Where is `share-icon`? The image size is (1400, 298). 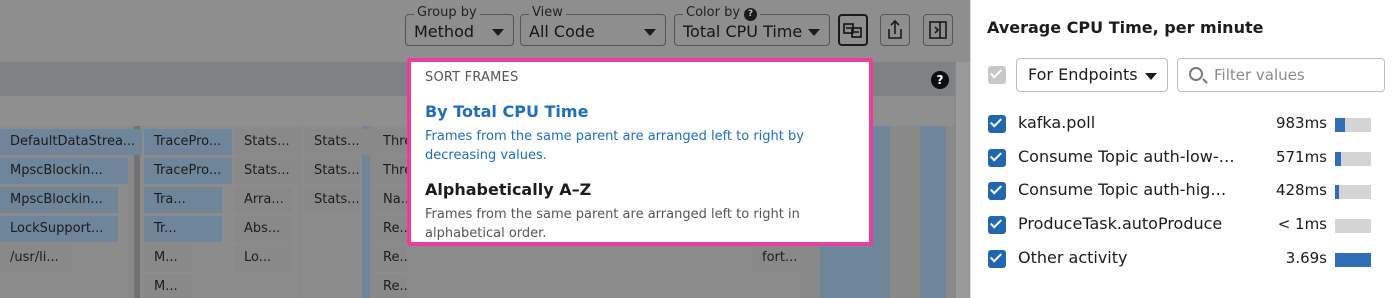 share-icon is located at coordinates (895, 29).